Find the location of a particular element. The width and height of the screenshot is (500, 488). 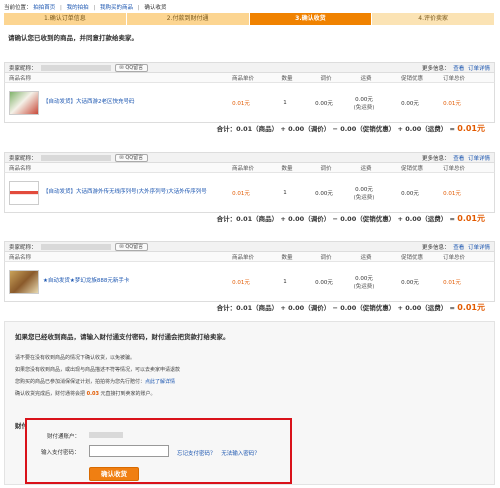

confirm-receipt-button: 确认收货 is located at coordinates (114, 474).